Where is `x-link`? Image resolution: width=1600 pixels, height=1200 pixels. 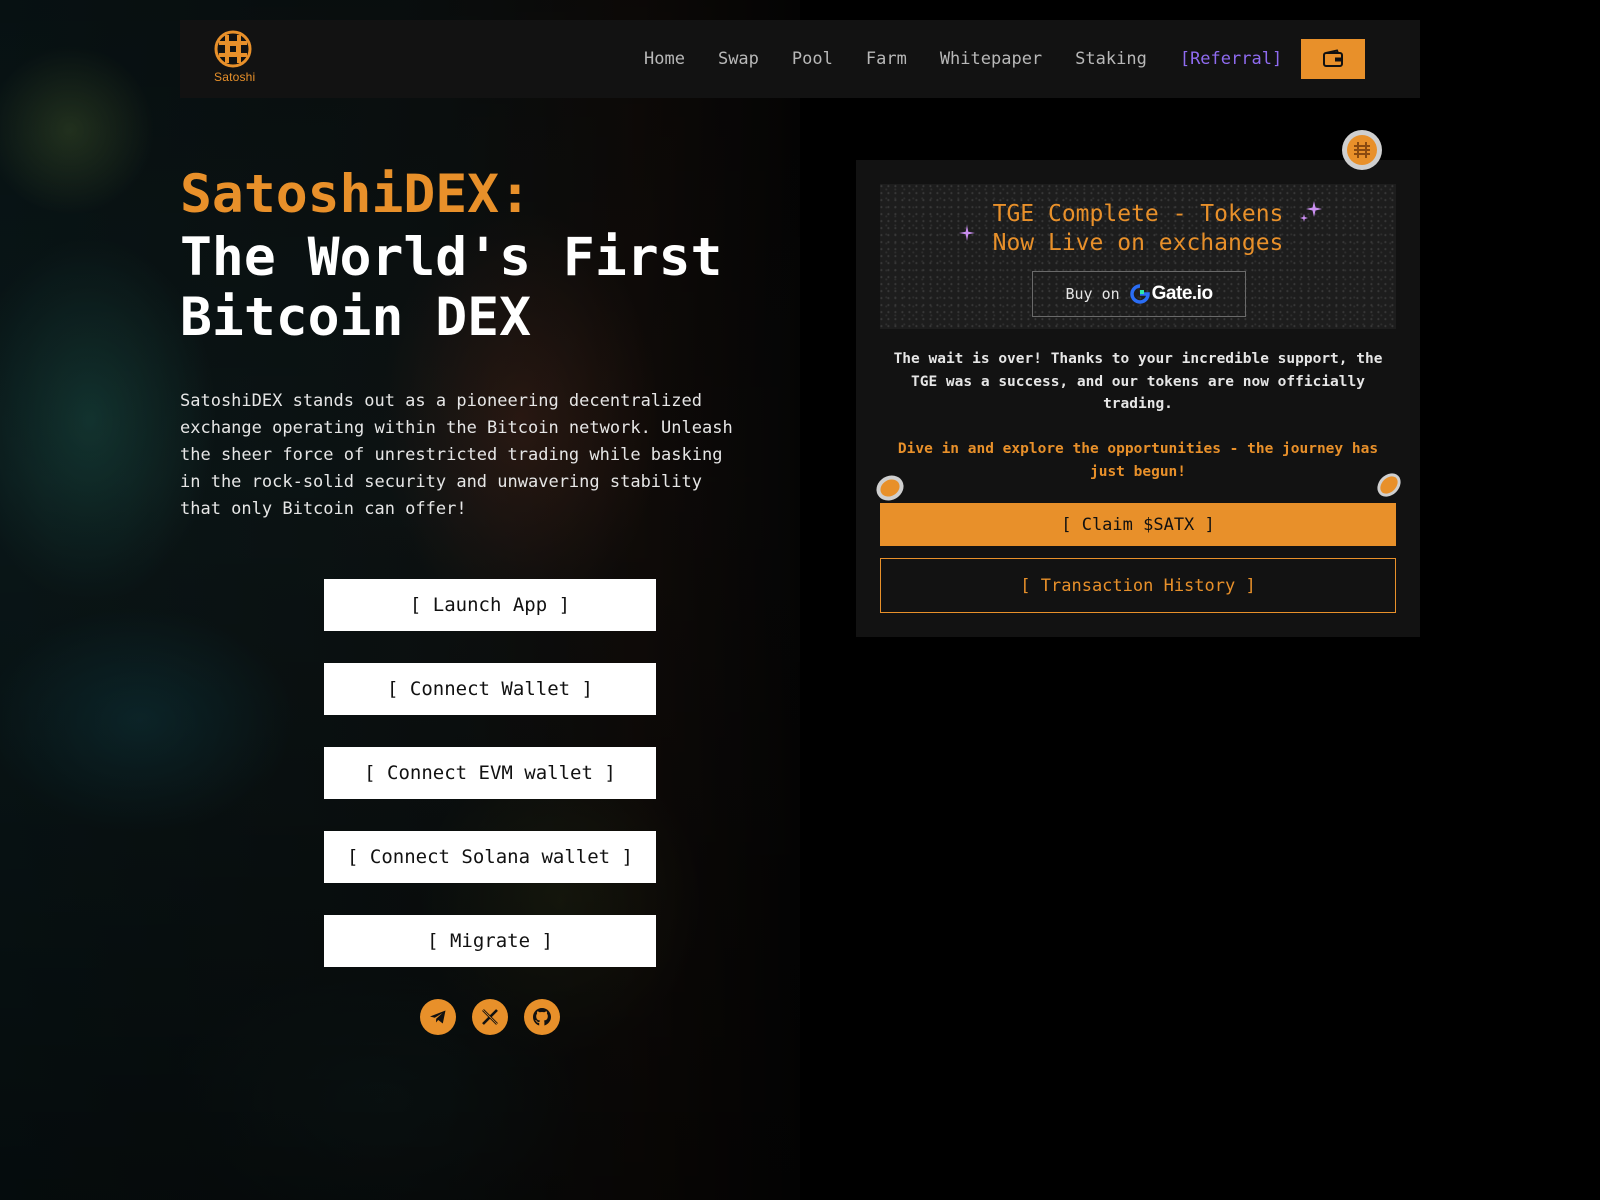 x-link is located at coordinates (490, 1017).